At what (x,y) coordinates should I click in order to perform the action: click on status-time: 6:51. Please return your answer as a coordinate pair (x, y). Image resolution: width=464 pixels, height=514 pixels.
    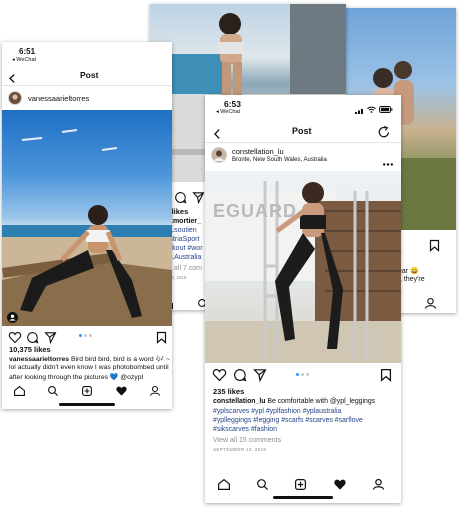
    Looking at the image, I should click on (27, 51).